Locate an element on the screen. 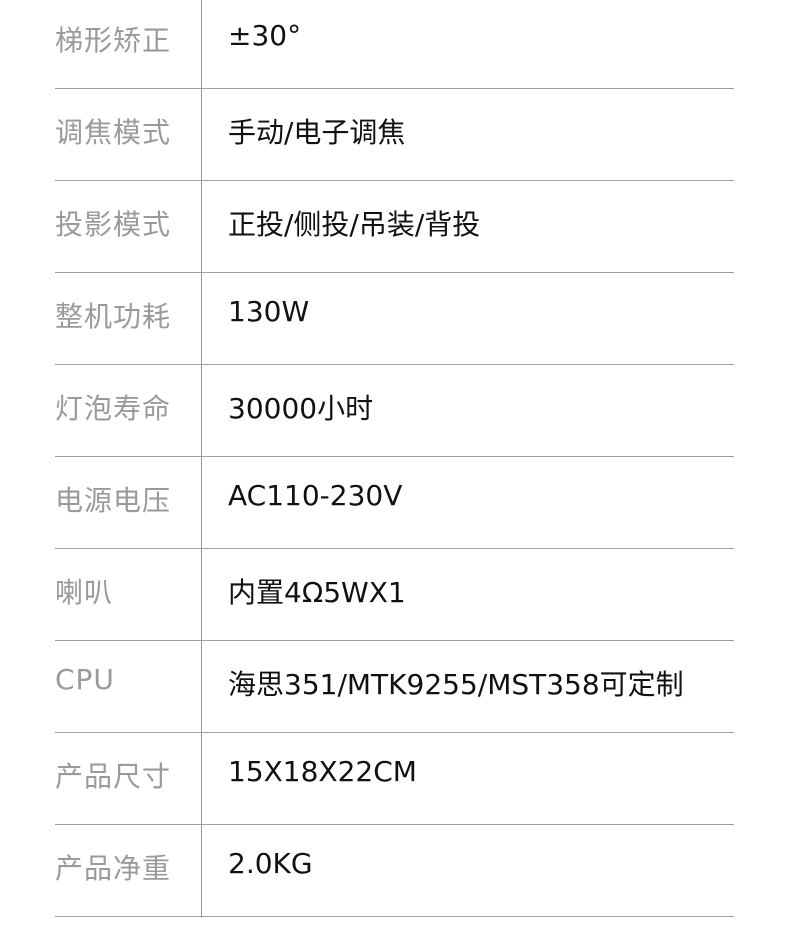 This screenshot has height=947, width=790. spec-label: 灯泡寿命 is located at coordinates (113, 408).